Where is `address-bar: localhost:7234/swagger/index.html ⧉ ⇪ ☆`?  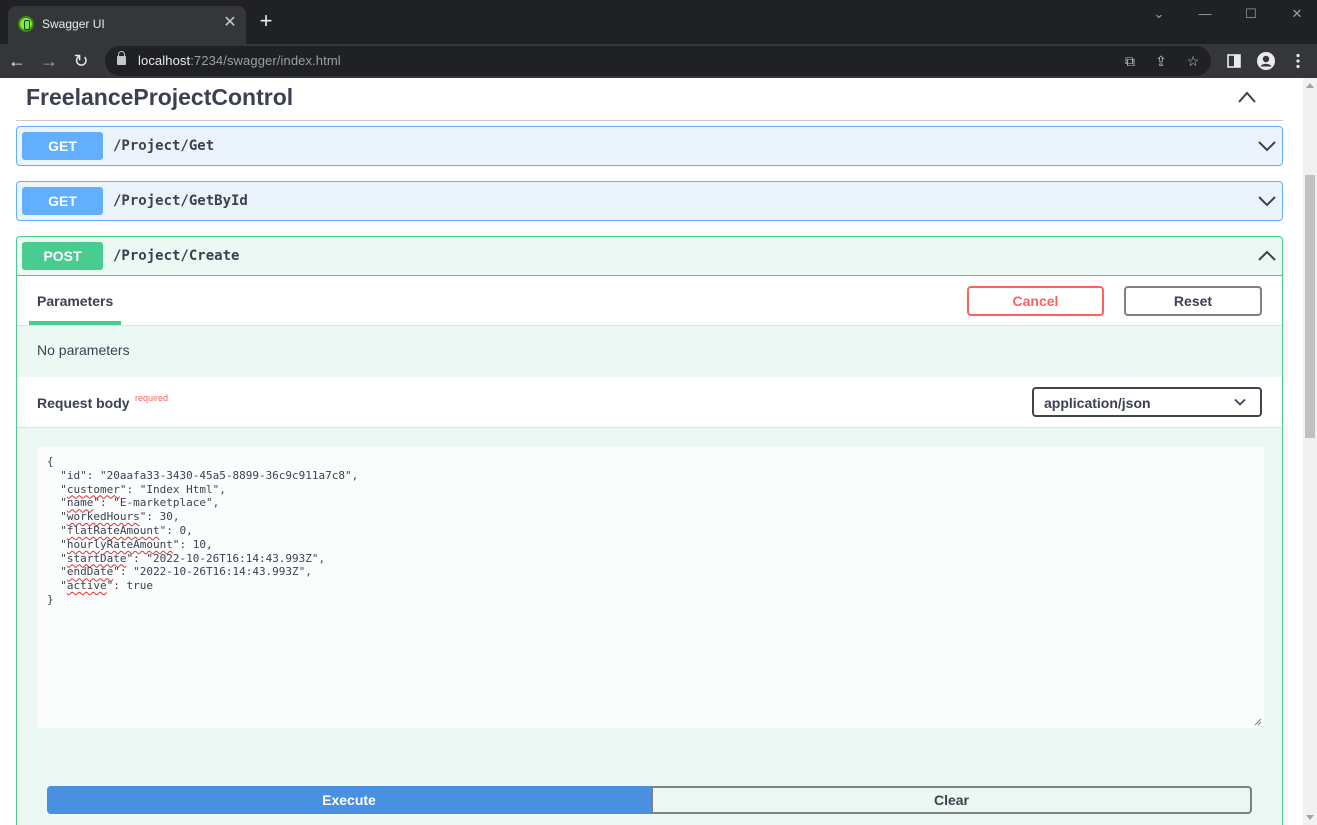 address-bar: localhost:7234/swagger/index.html ⧉ ⇪ ☆ is located at coordinates (658, 61).